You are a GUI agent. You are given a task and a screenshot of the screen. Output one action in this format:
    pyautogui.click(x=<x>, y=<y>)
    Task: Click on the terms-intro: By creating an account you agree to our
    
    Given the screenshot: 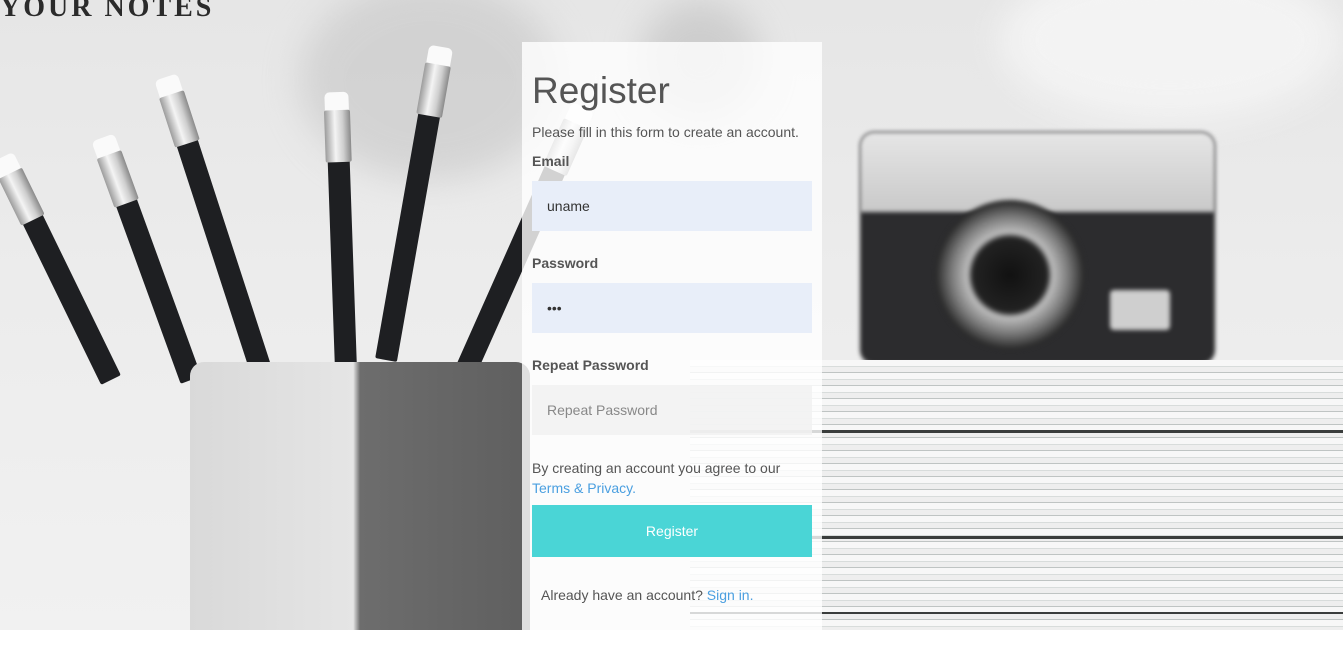 What is the action you would take?
    pyautogui.click(x=656, y=468)
    